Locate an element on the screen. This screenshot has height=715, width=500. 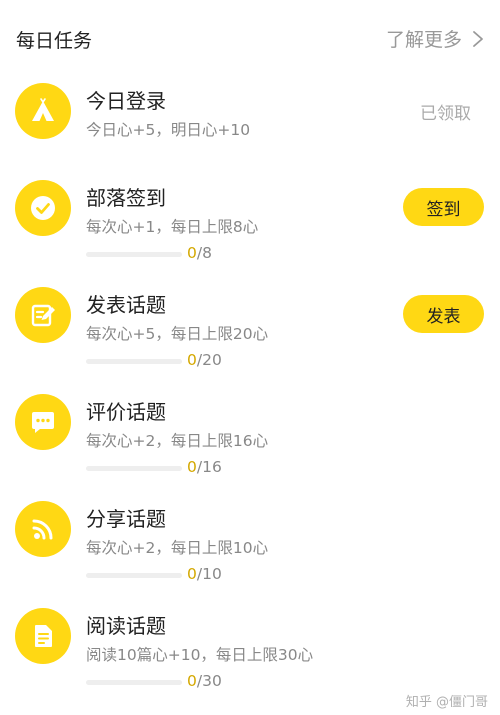
progress-total: /16 is located at coordinates (209, 467).